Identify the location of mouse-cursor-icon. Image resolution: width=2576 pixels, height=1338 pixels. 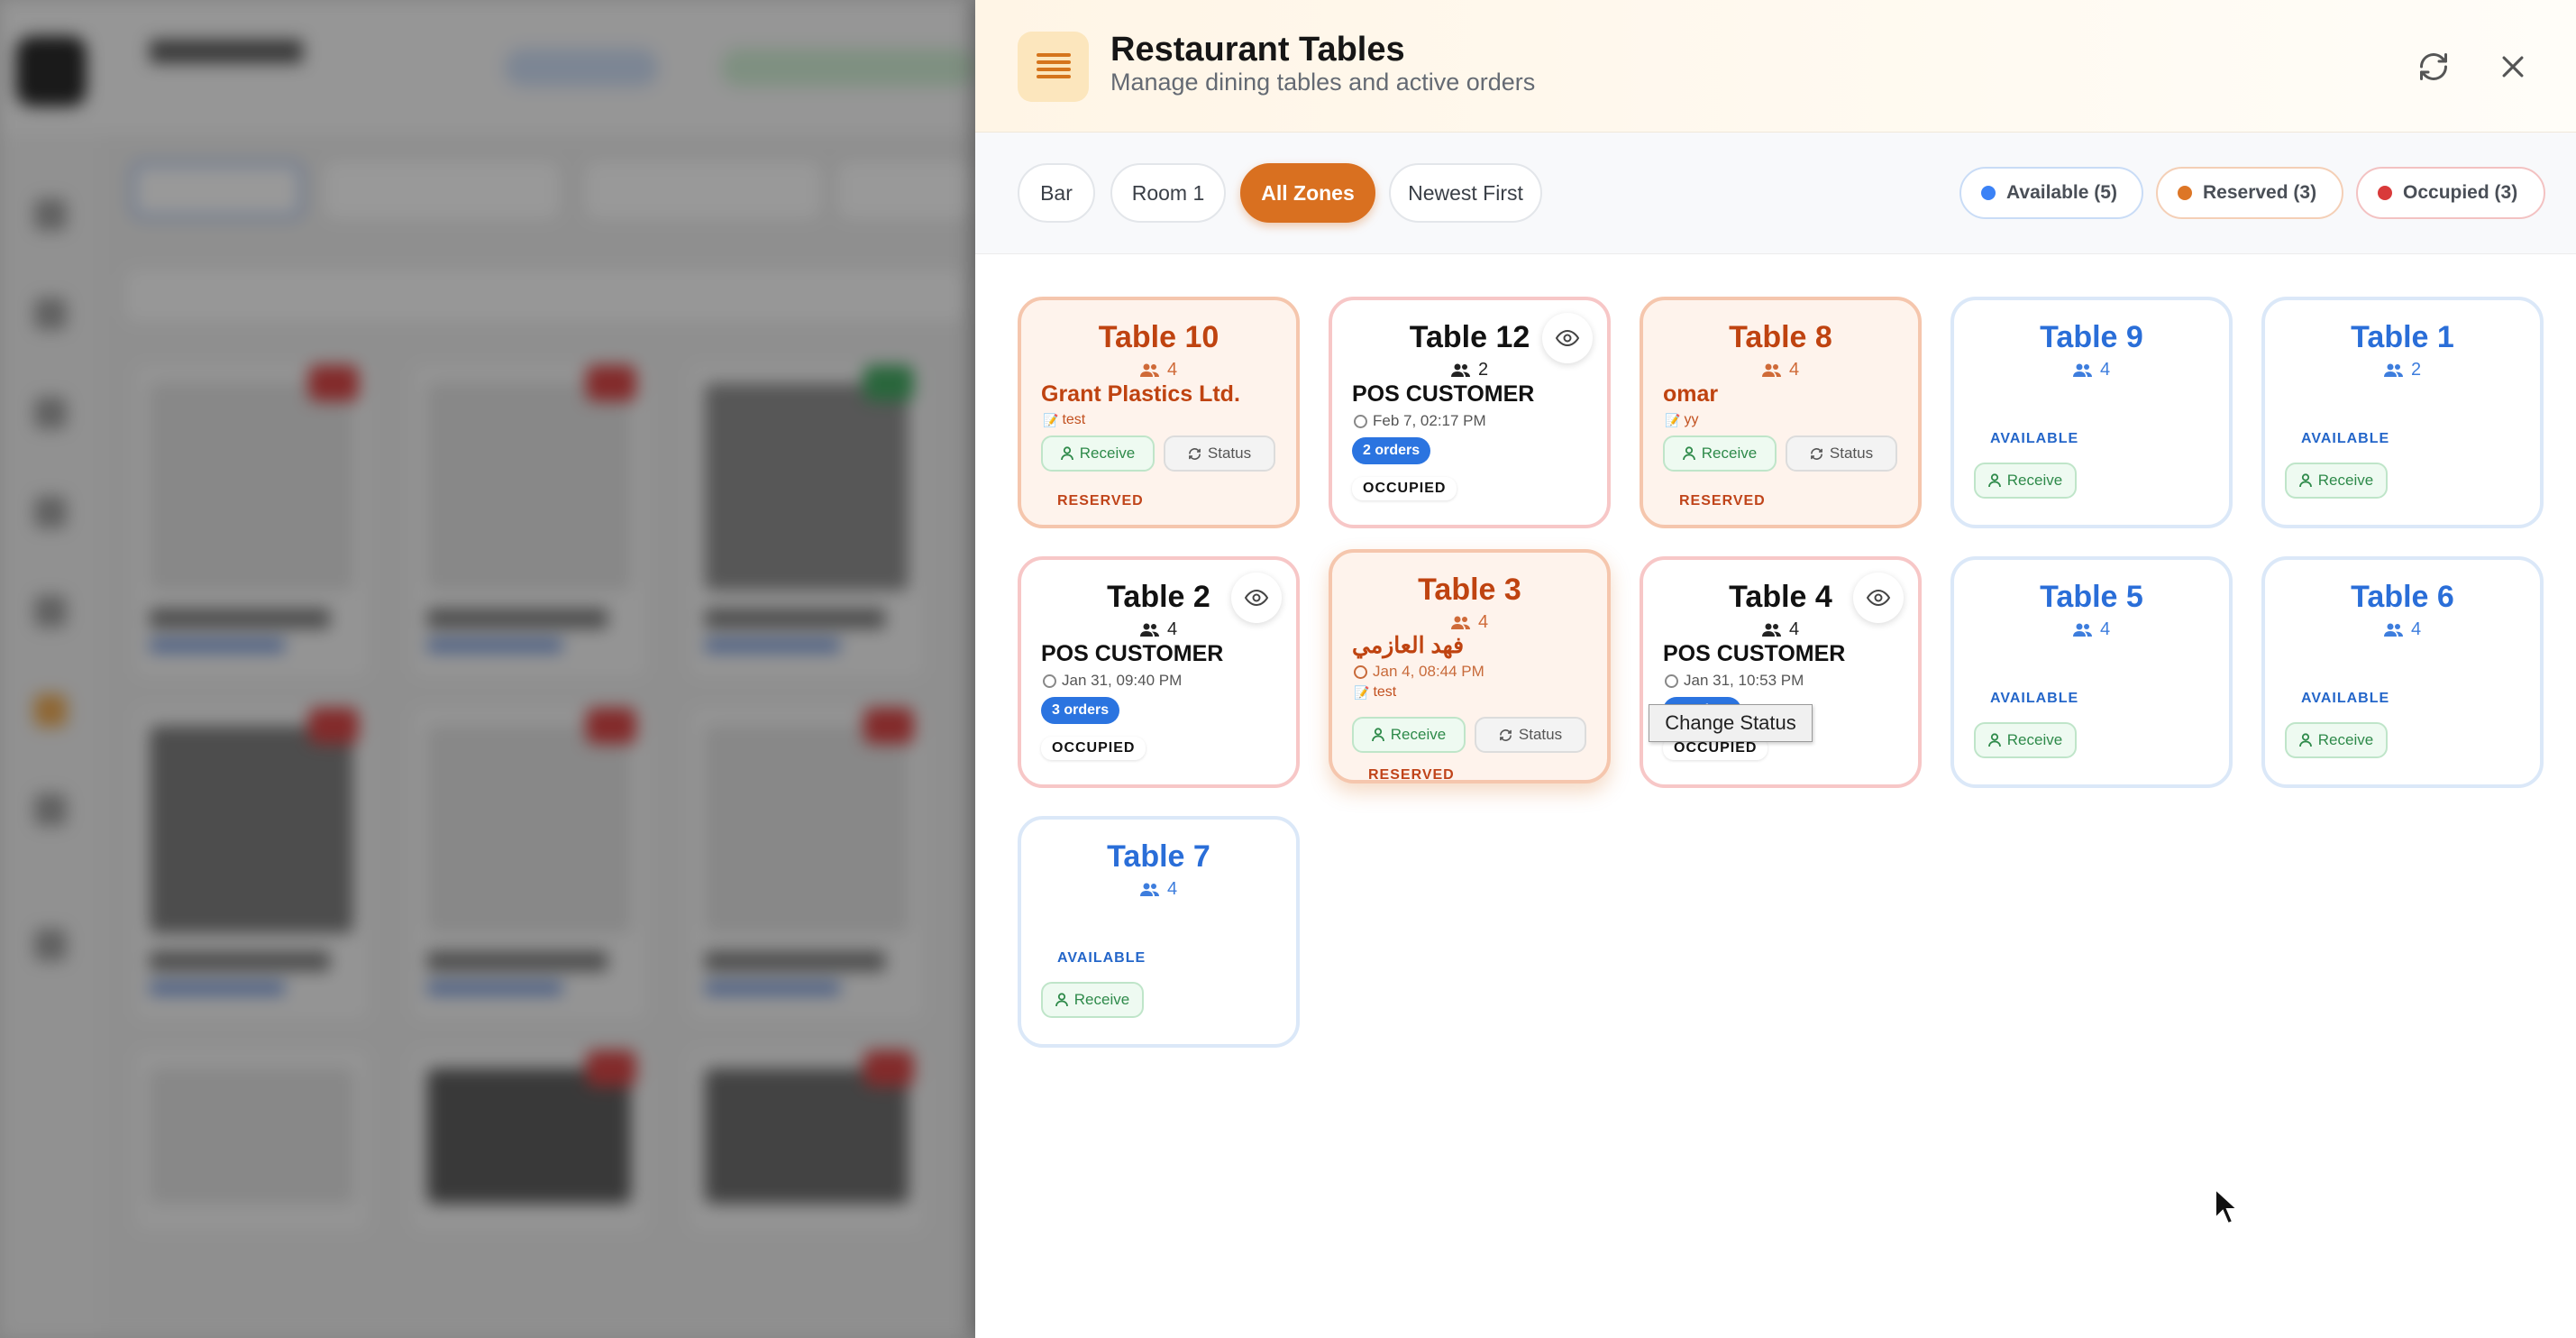
(2227, 1206).